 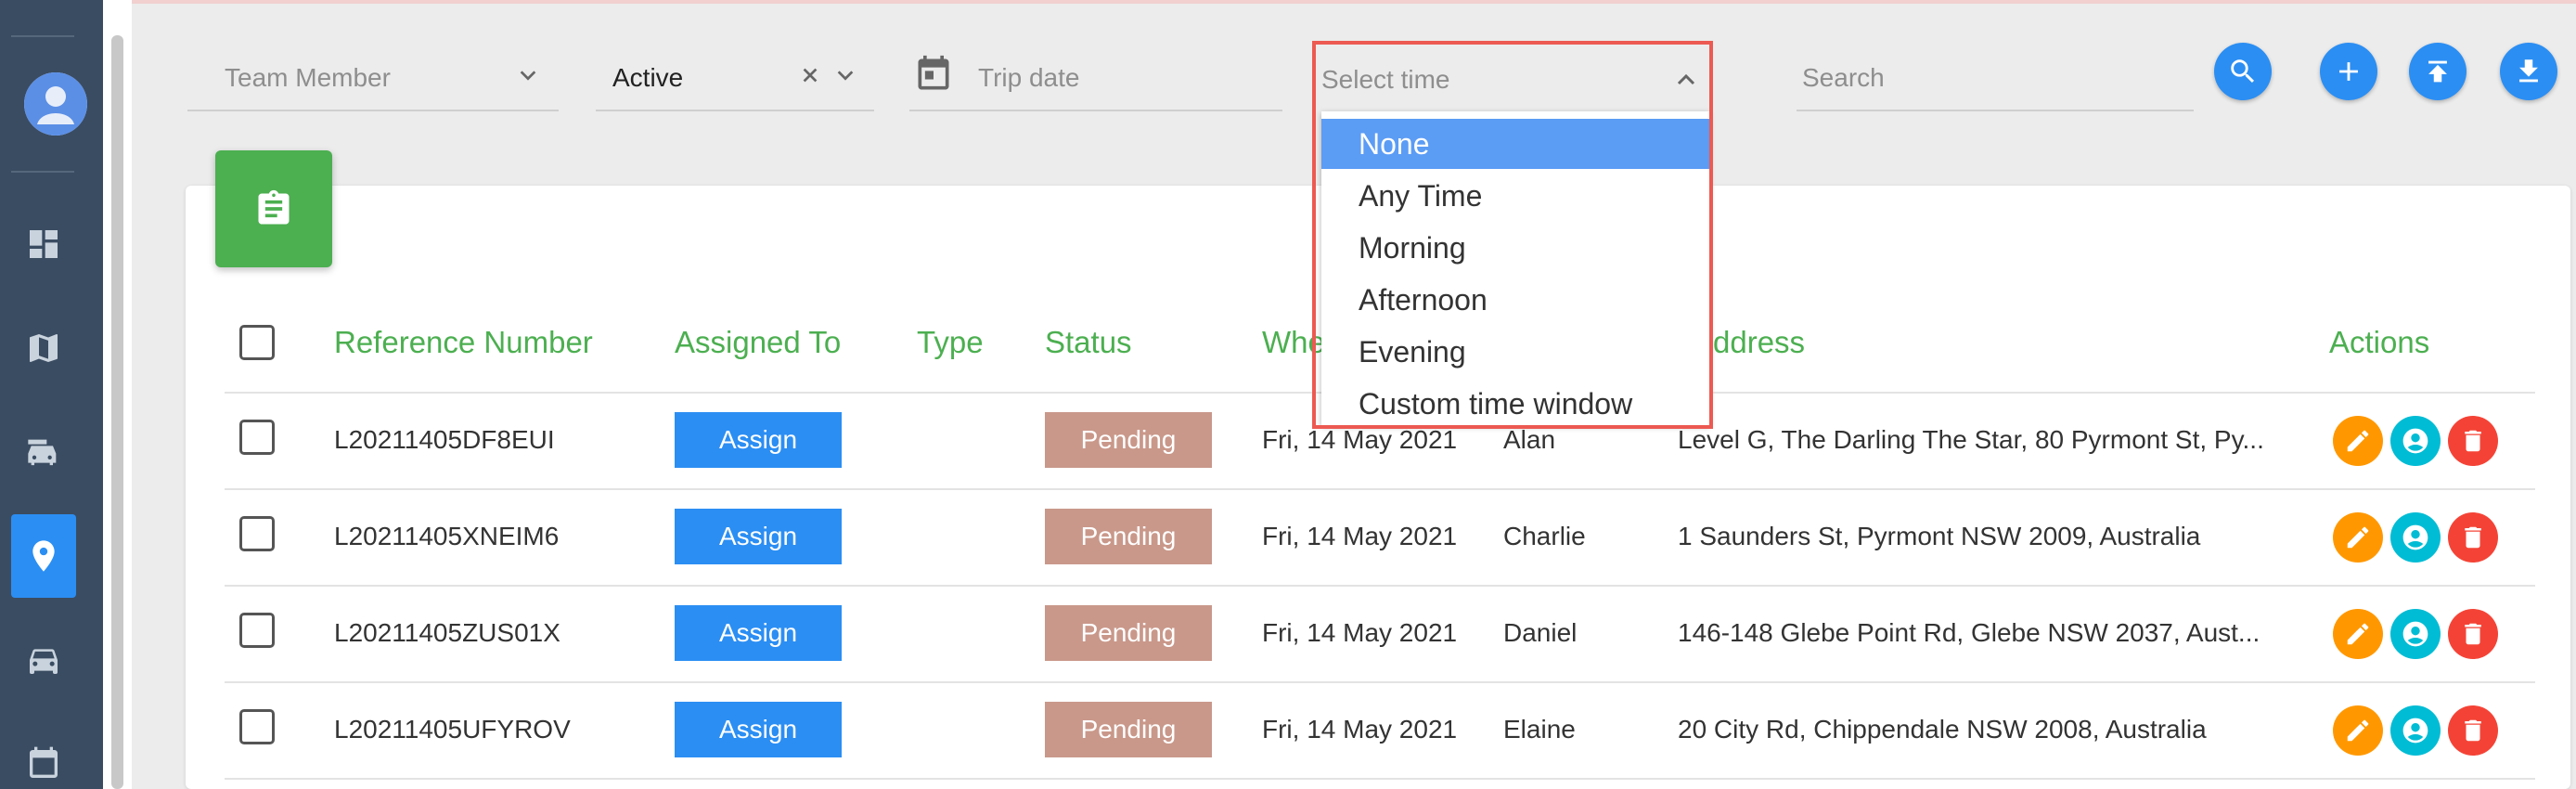 I want to click on dashboard-icon, so click(x=44, y=244).